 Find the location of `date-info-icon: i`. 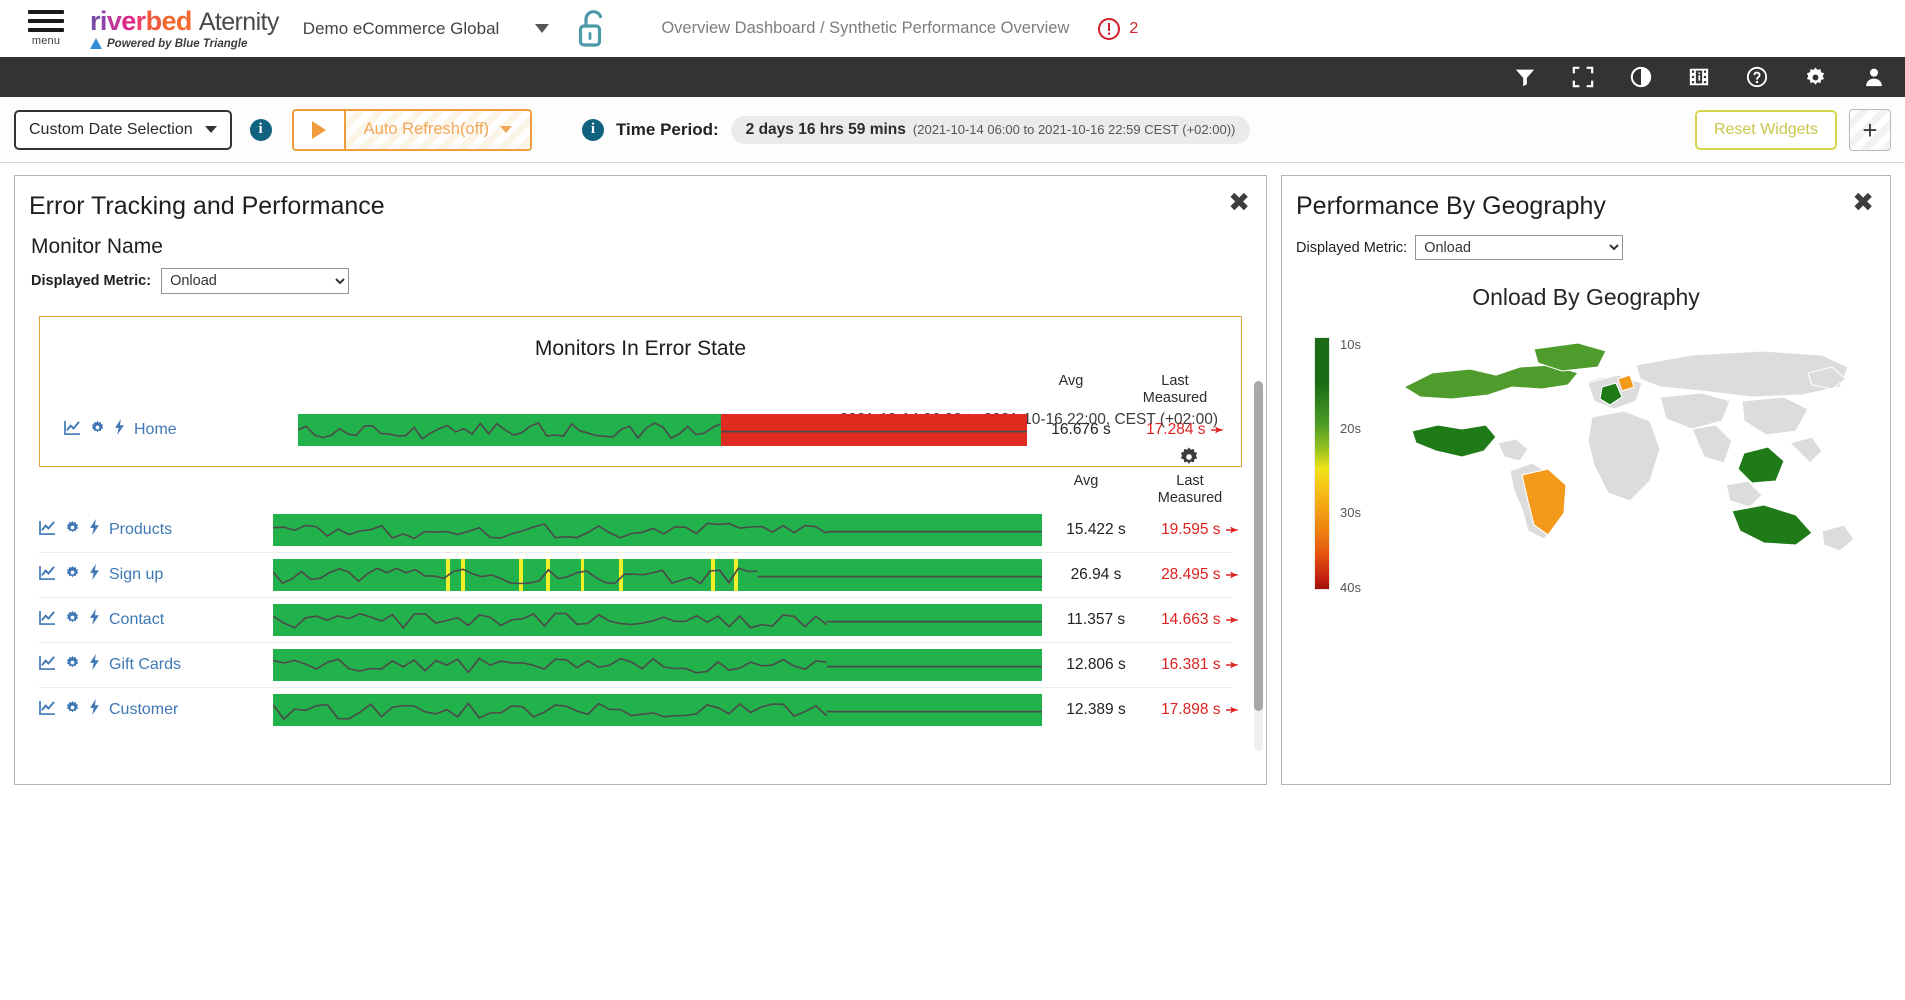

date-info-icon: i is located at coordinates (260, 129).